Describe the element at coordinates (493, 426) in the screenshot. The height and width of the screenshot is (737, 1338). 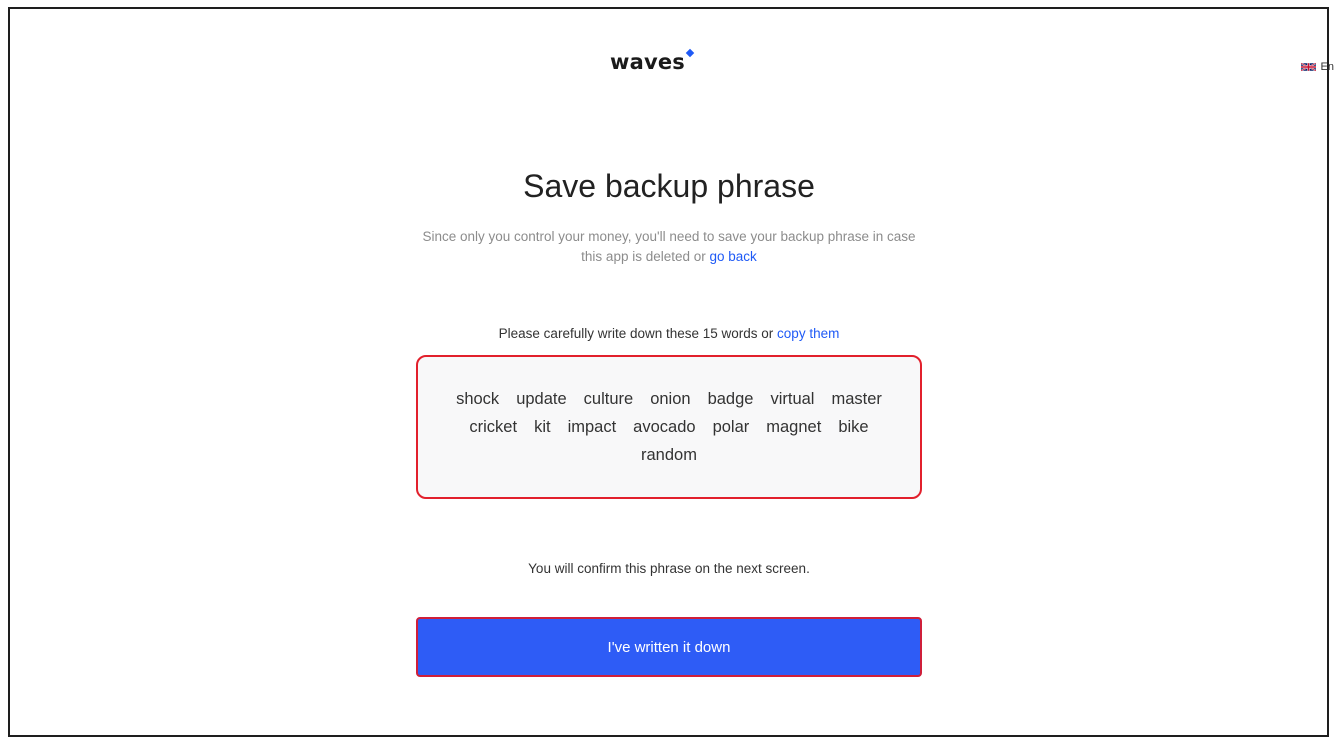
I see `phrase-word: cricket` at that location.